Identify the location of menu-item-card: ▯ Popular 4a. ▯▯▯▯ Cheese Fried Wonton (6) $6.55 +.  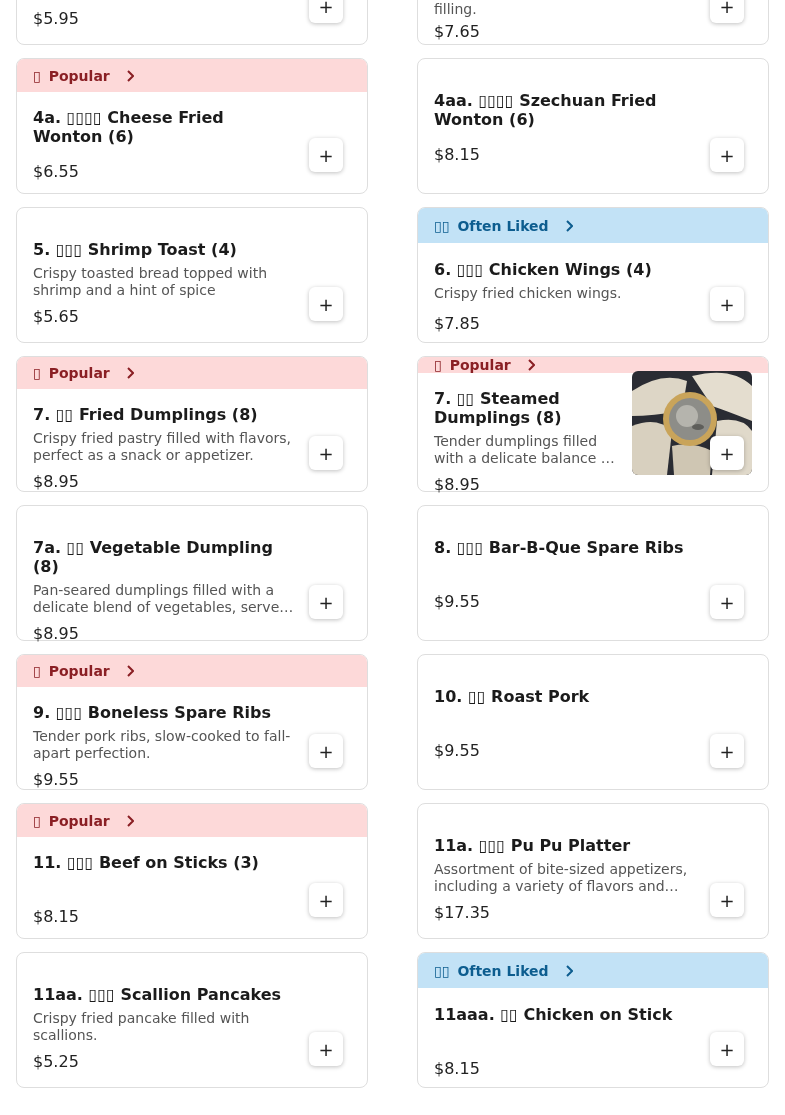
(192, 126).